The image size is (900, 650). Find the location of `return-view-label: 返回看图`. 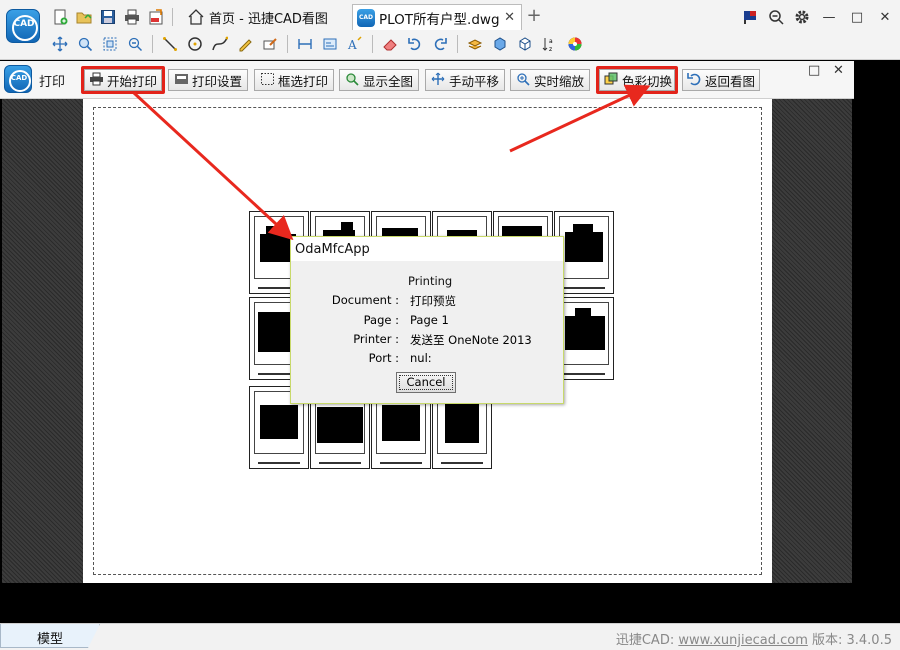

return-view-label: 返回看图 is located at coordinates (730, 81).